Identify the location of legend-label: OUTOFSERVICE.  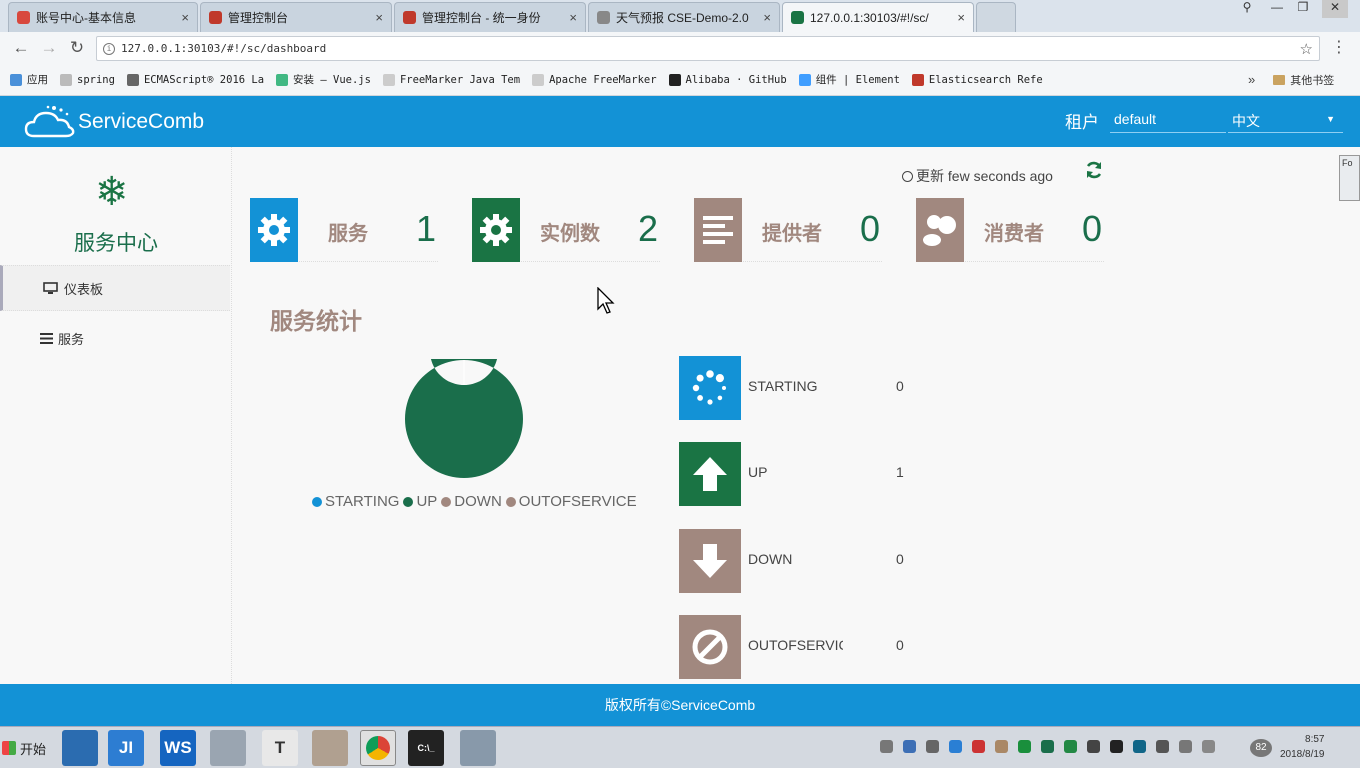
(578, 501).